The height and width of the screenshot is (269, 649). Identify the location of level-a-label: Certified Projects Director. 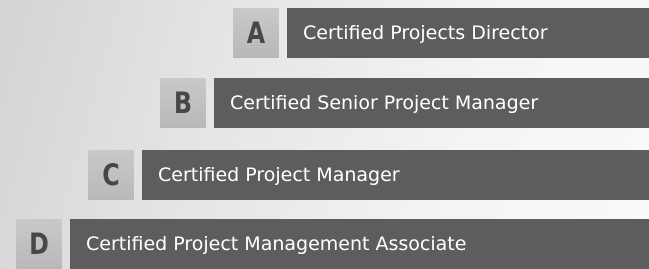
(468, 33).